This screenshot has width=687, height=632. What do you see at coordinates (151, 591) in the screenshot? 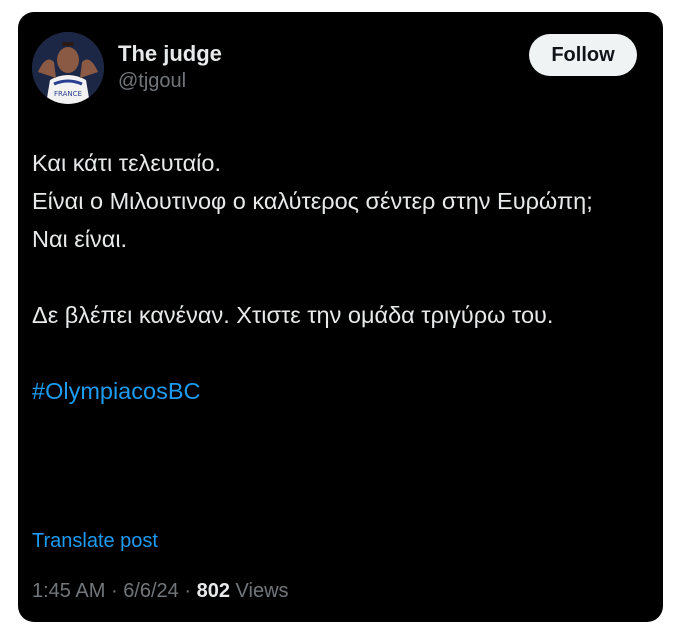
I see `post-date: 6/6/24` at bounding box center [151, 591].